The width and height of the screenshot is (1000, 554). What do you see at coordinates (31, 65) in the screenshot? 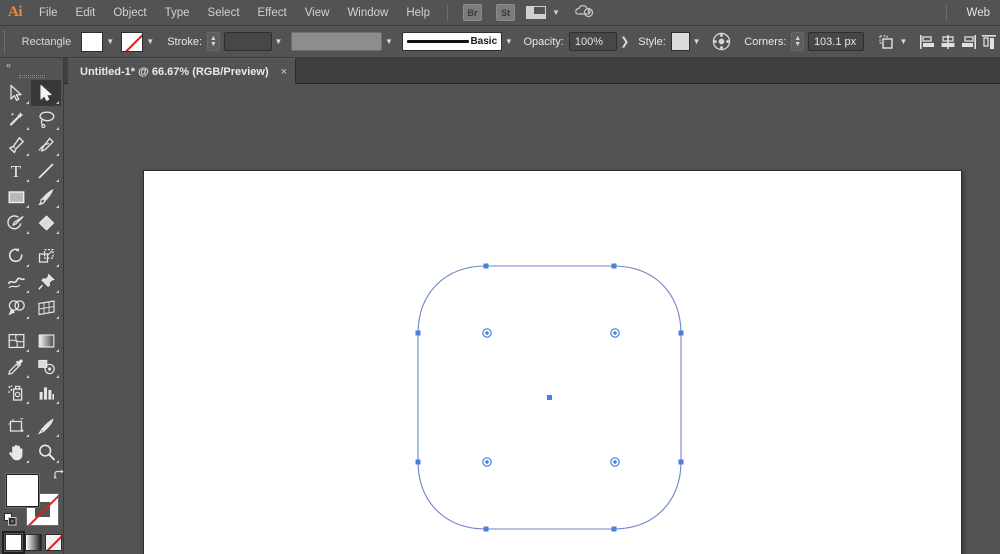
I see `toolbar-collapse-button: «` at bounding box center [31, 65].